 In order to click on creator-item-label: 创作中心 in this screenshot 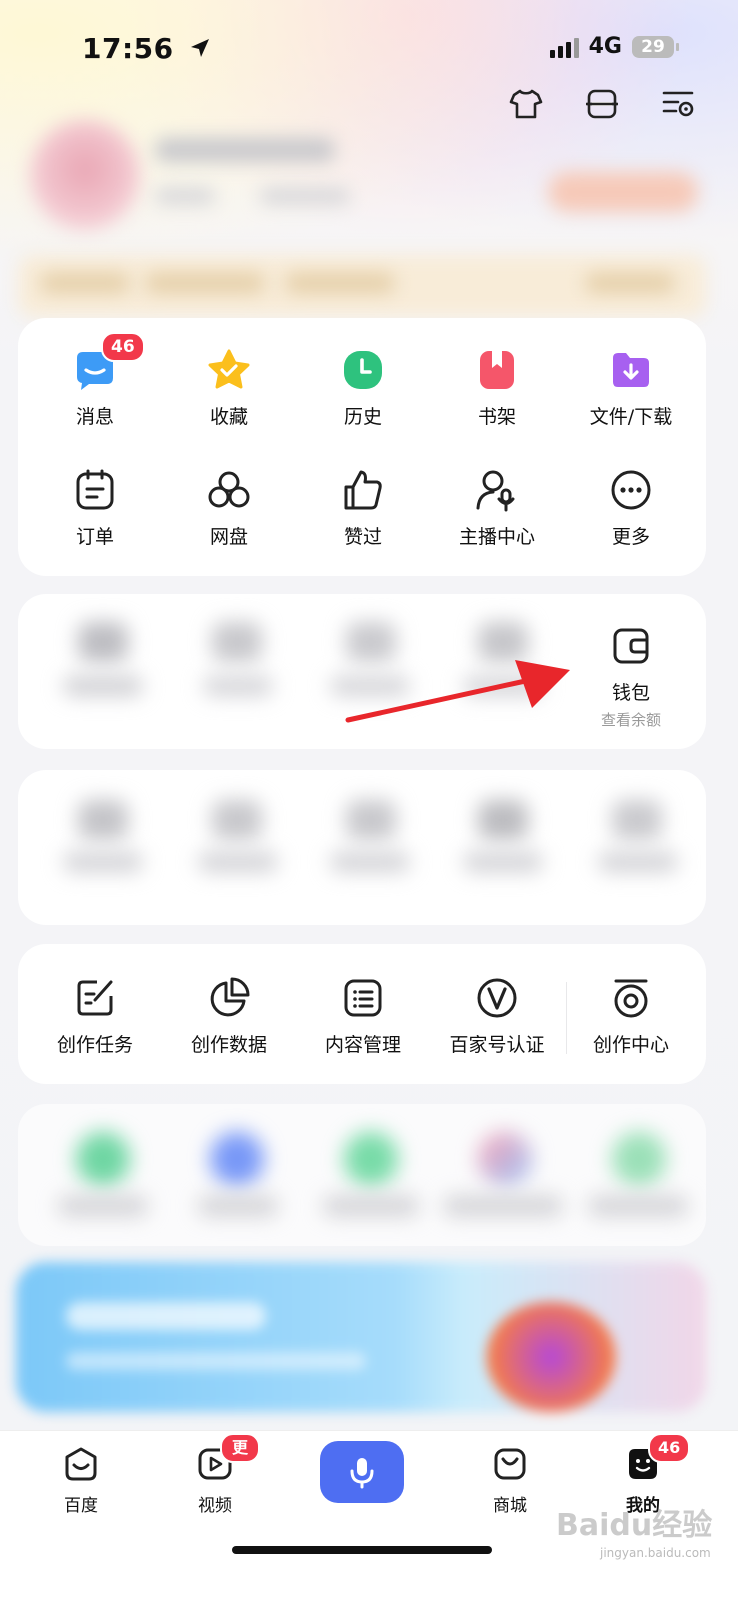, I will do `click(630, 1045)`.